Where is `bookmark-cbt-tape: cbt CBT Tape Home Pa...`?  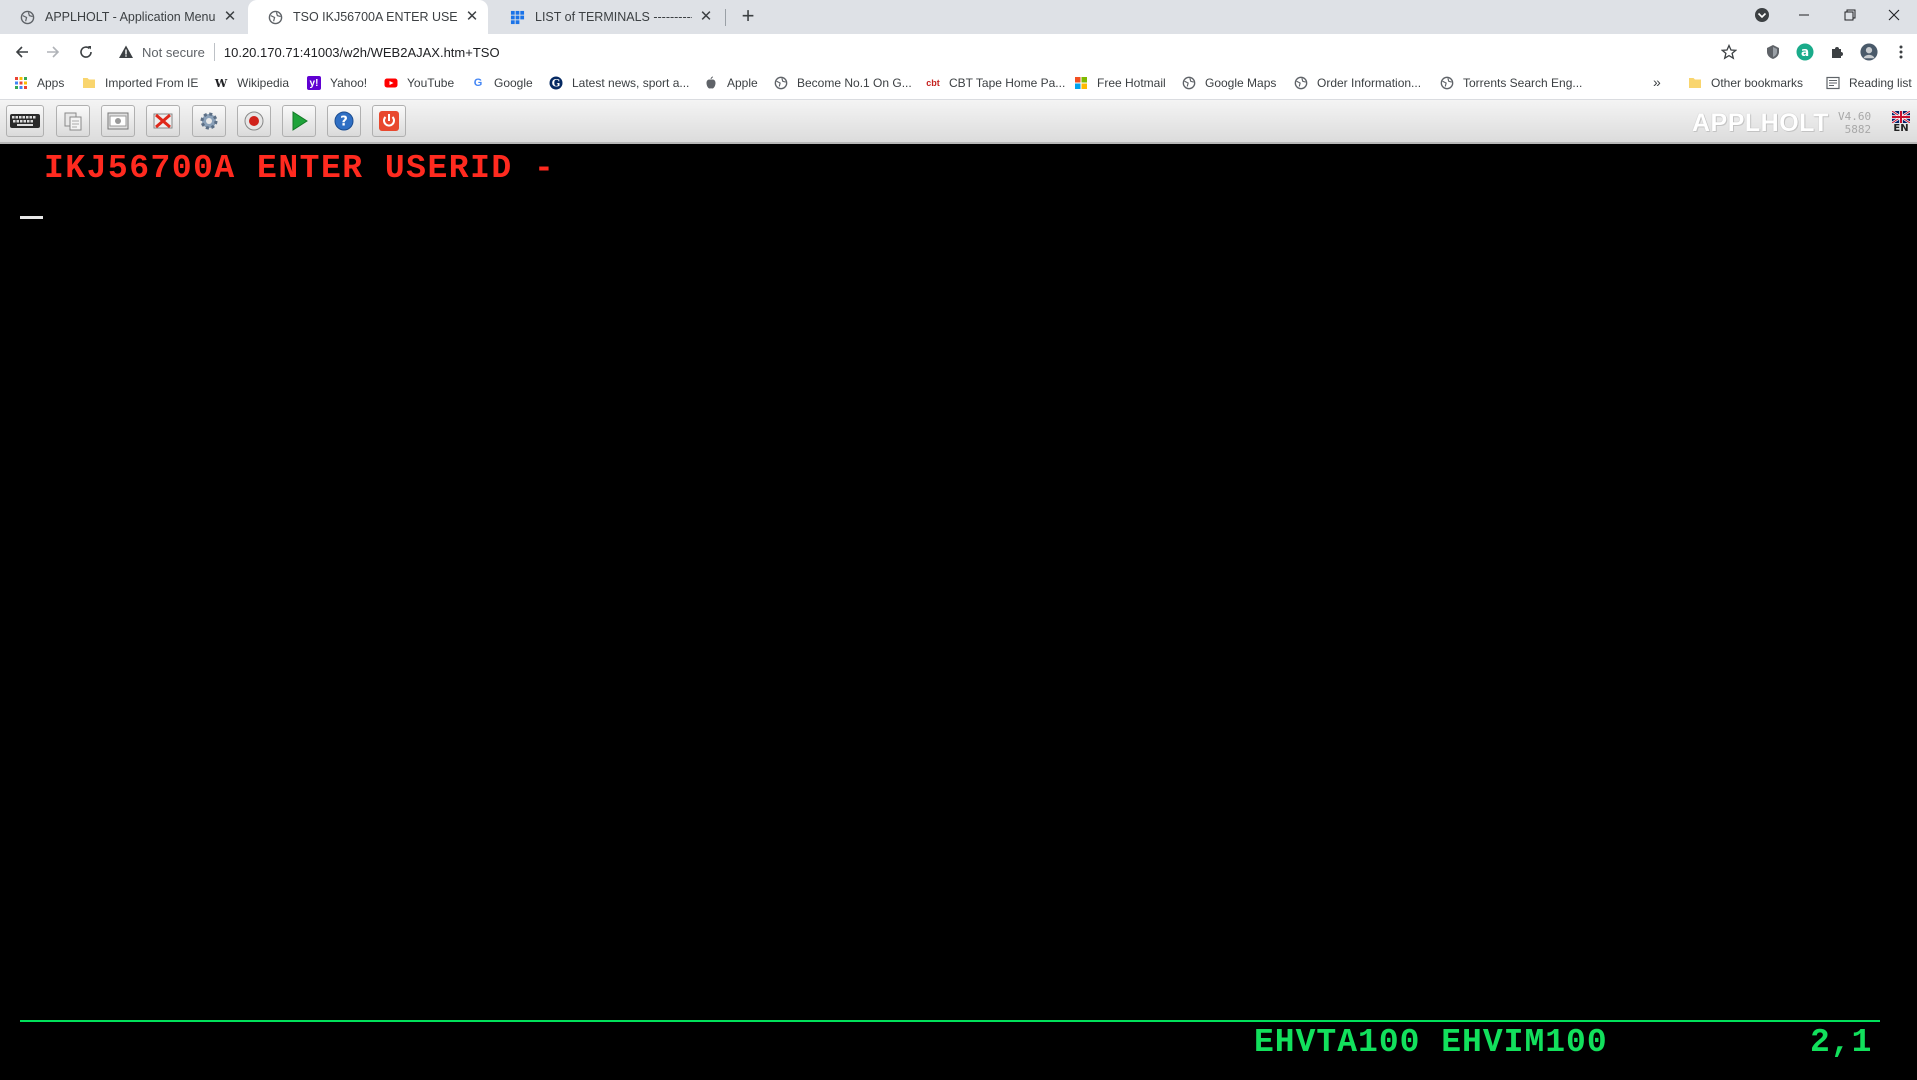 bookmark-cbt-tape: cbt CBT Tape Home Pa... is located at coordinates (995, 83).